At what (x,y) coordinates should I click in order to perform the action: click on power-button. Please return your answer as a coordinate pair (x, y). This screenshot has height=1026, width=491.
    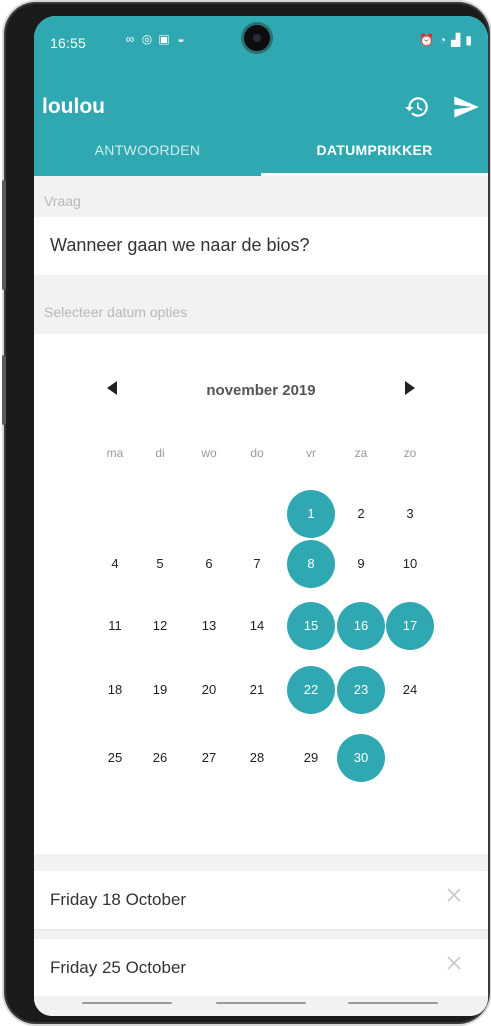
    Looking at the image, I should click on (4, 390).